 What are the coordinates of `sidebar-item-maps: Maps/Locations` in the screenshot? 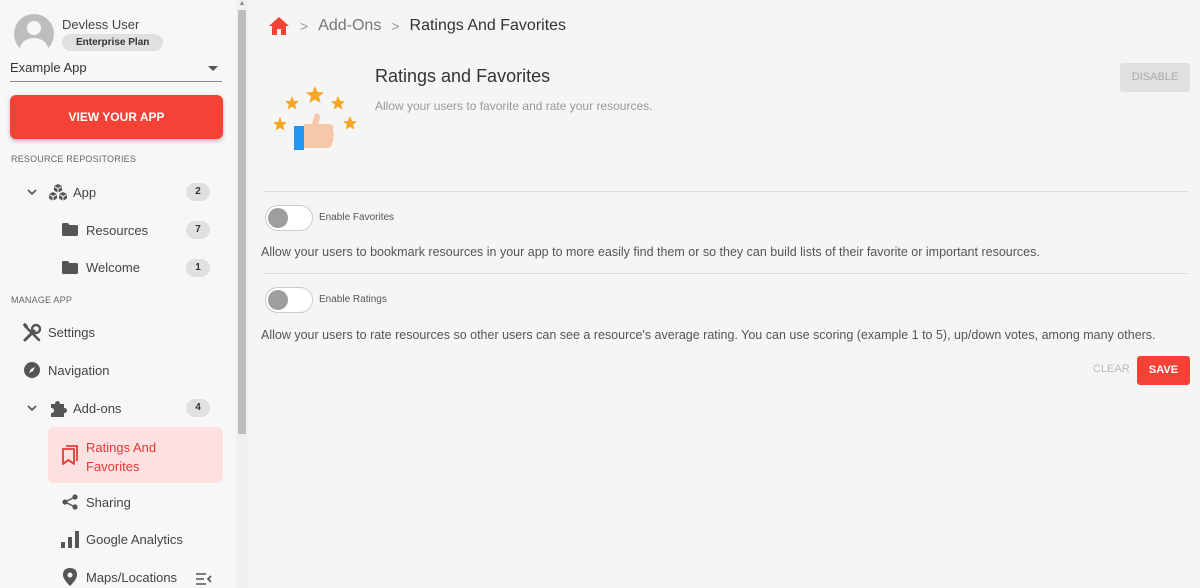 It's located at (118, 574).